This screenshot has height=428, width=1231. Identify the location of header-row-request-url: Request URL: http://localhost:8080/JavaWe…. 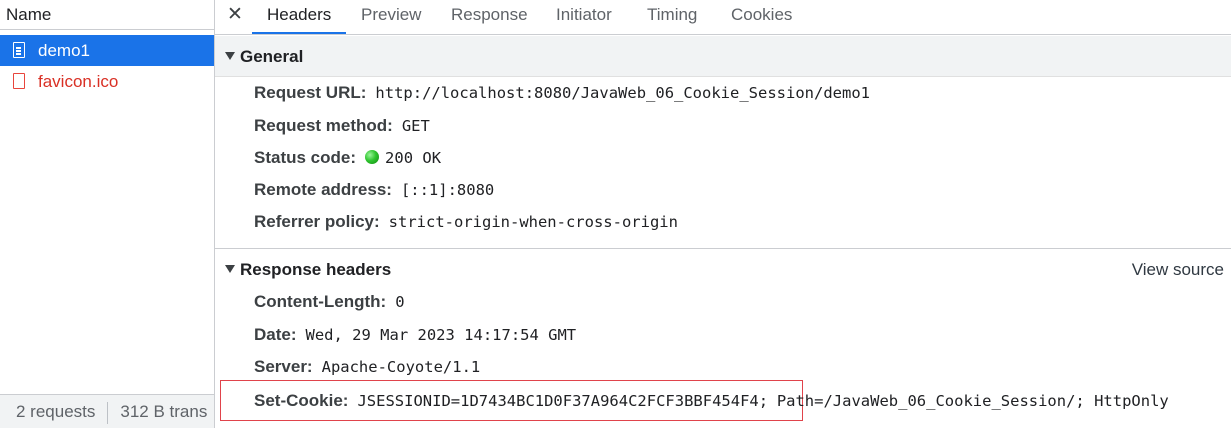
(562, 93).